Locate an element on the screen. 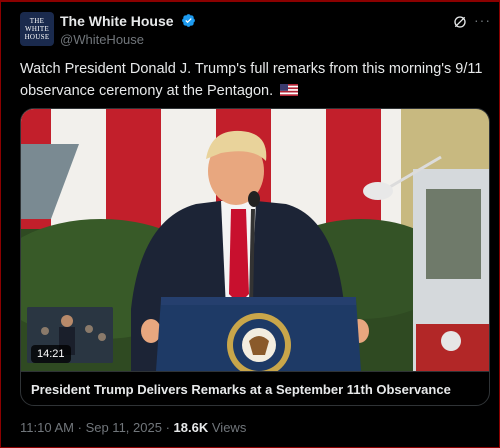 This screenshot has width=500, height=448. avatar-text-line: WHITE is located at coordinates (37, 29).